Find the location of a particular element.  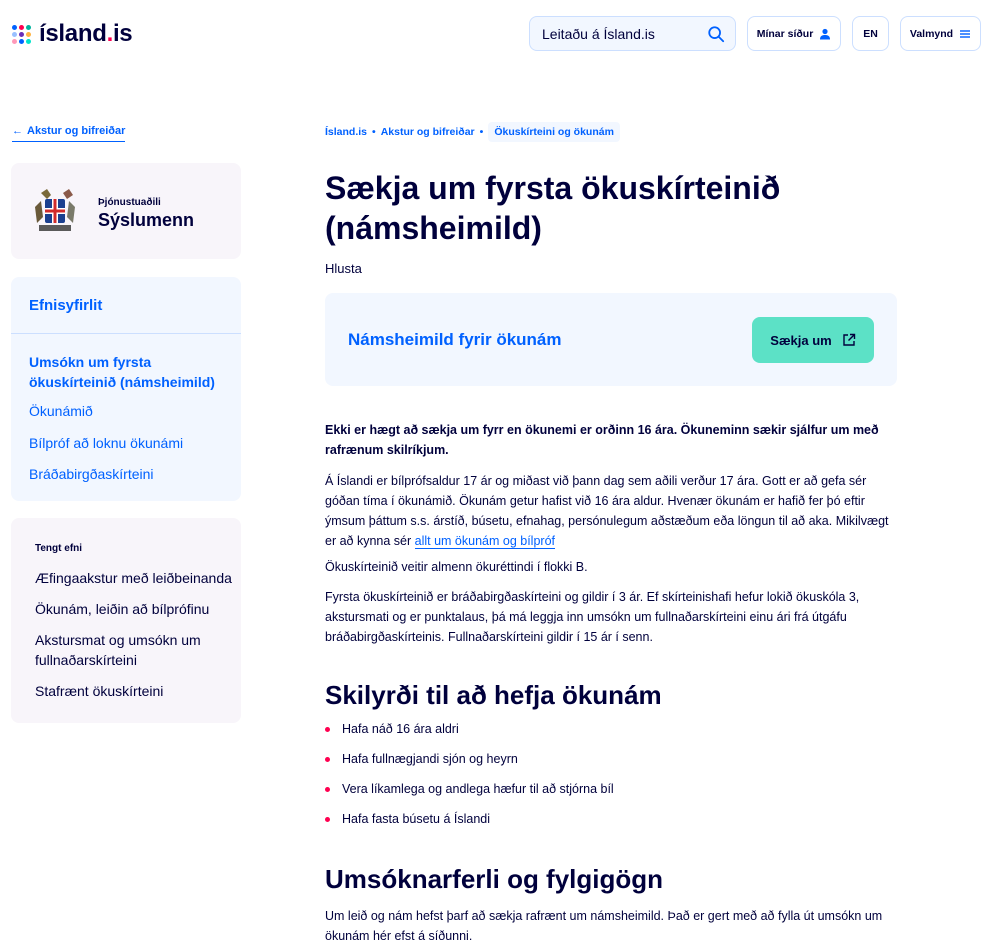

site-logo: ísland.is is located at coordinates (72, 34).